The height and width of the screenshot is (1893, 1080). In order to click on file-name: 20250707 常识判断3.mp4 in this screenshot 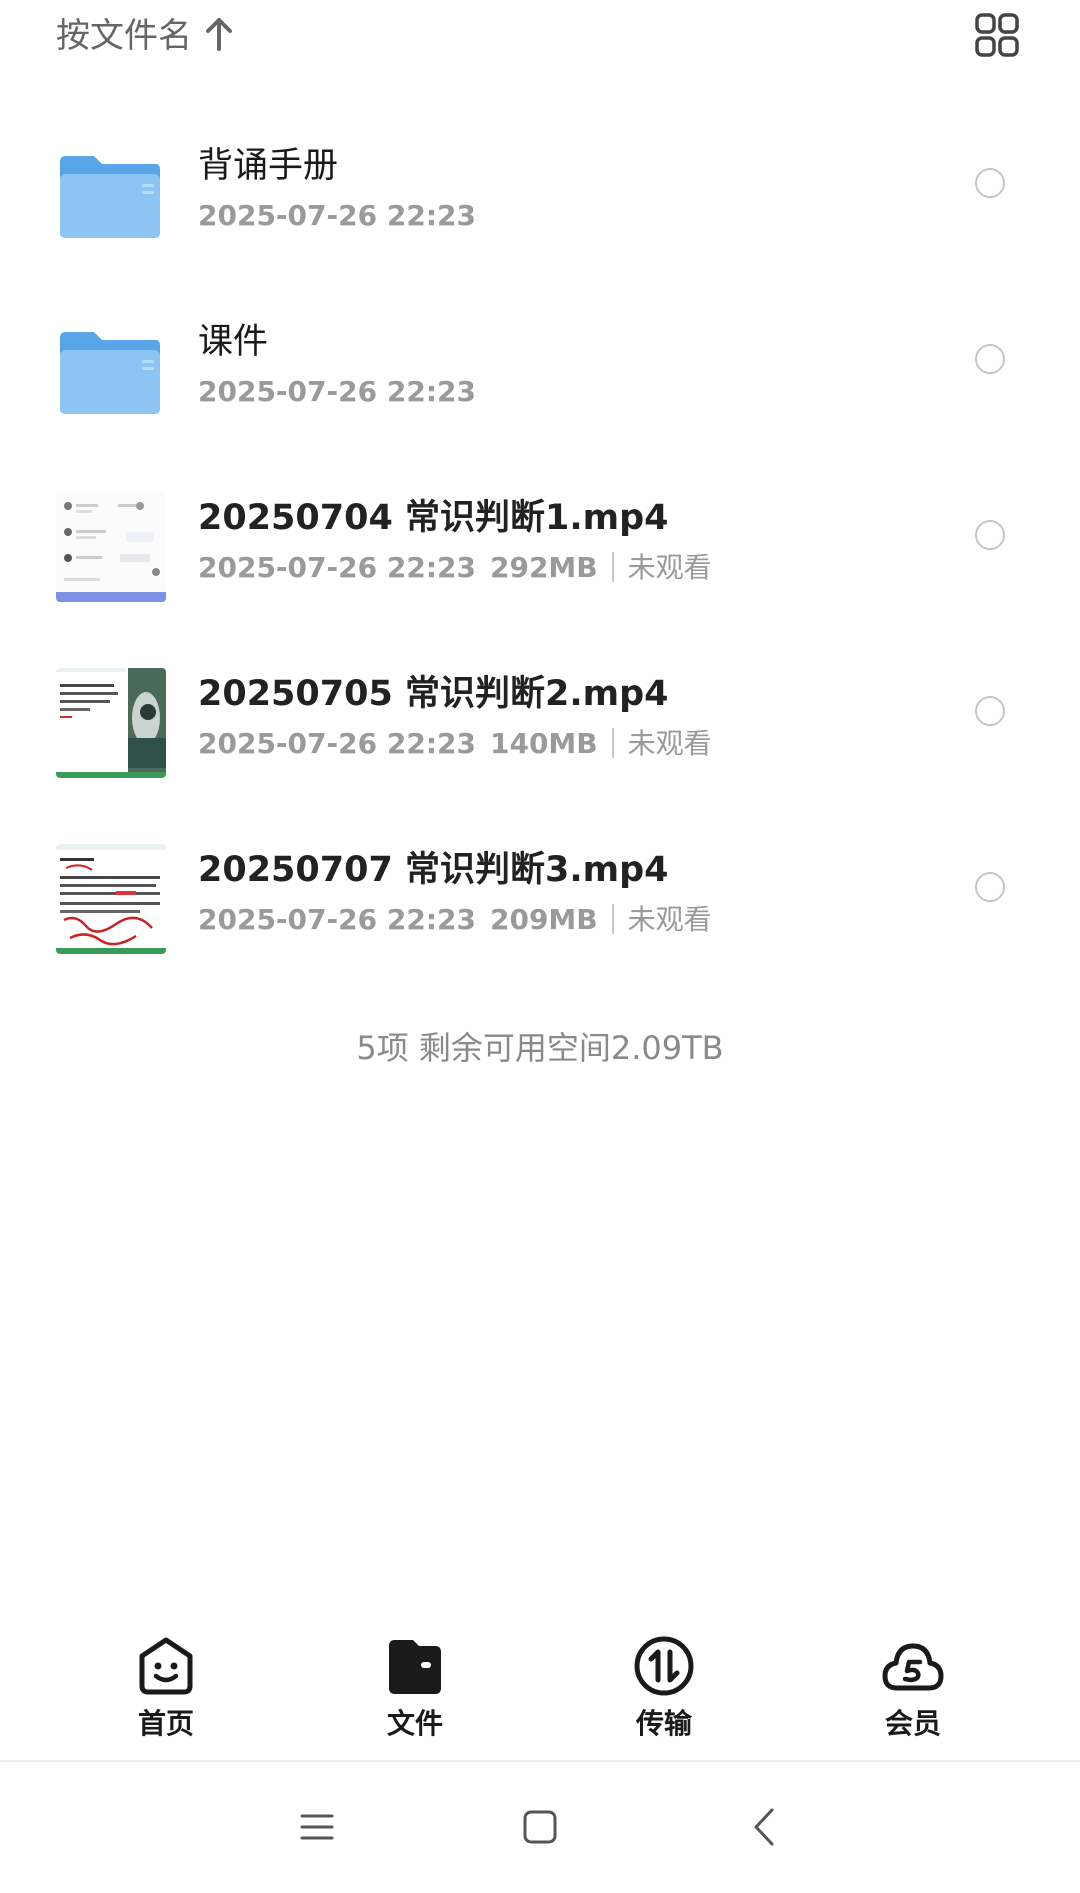, I will do `click(433, 870)`.